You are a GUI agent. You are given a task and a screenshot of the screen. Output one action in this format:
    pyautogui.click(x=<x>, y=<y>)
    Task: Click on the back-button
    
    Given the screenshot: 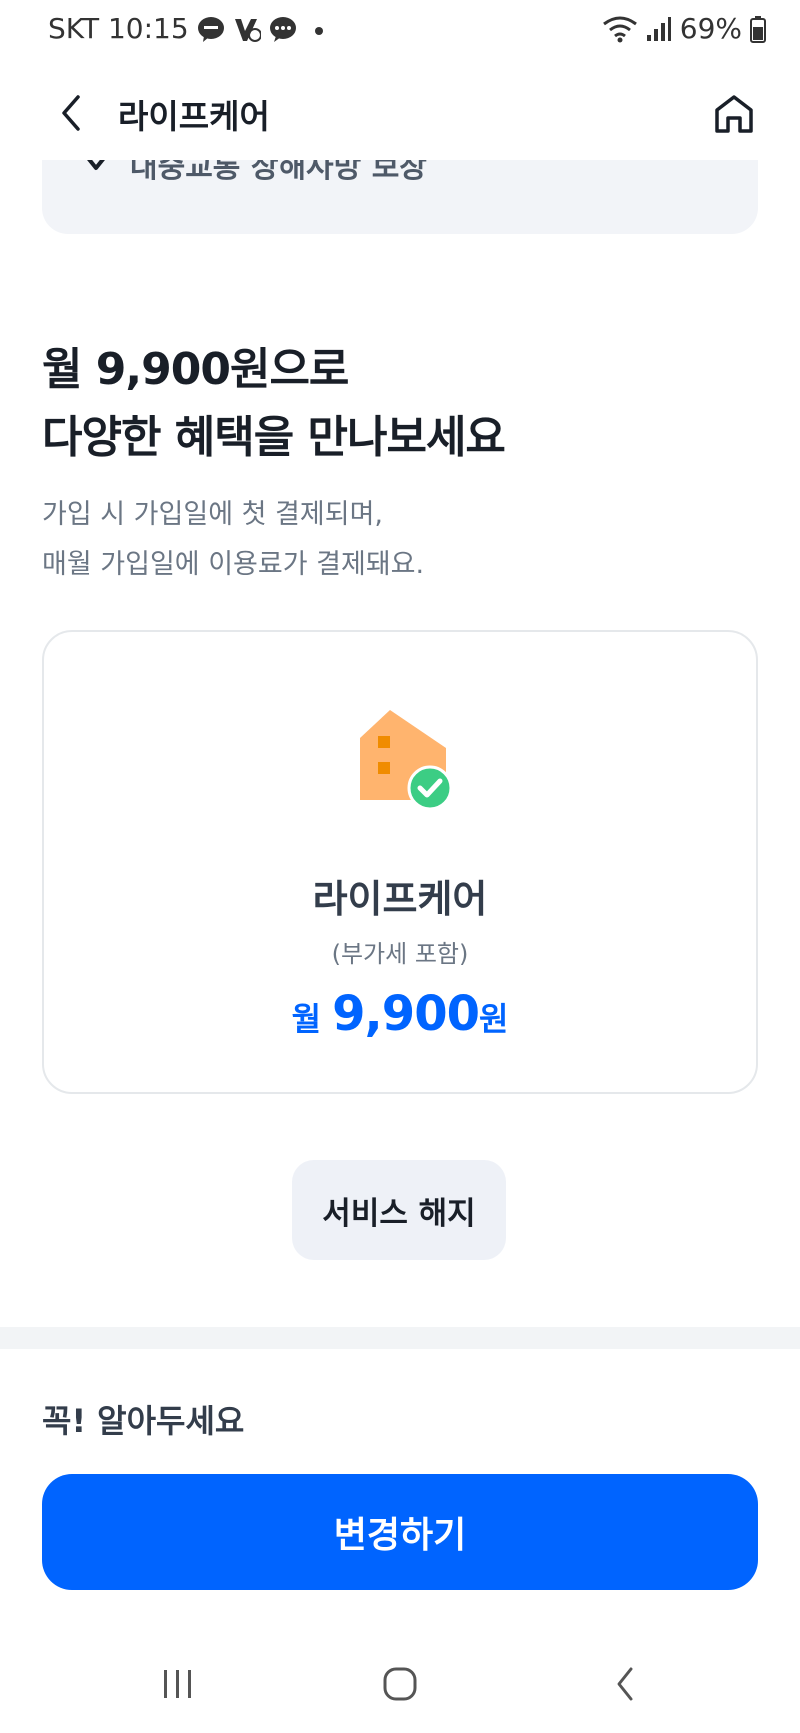 What is the action you would take?
    pyautogui.click(x=71, y=113)
    